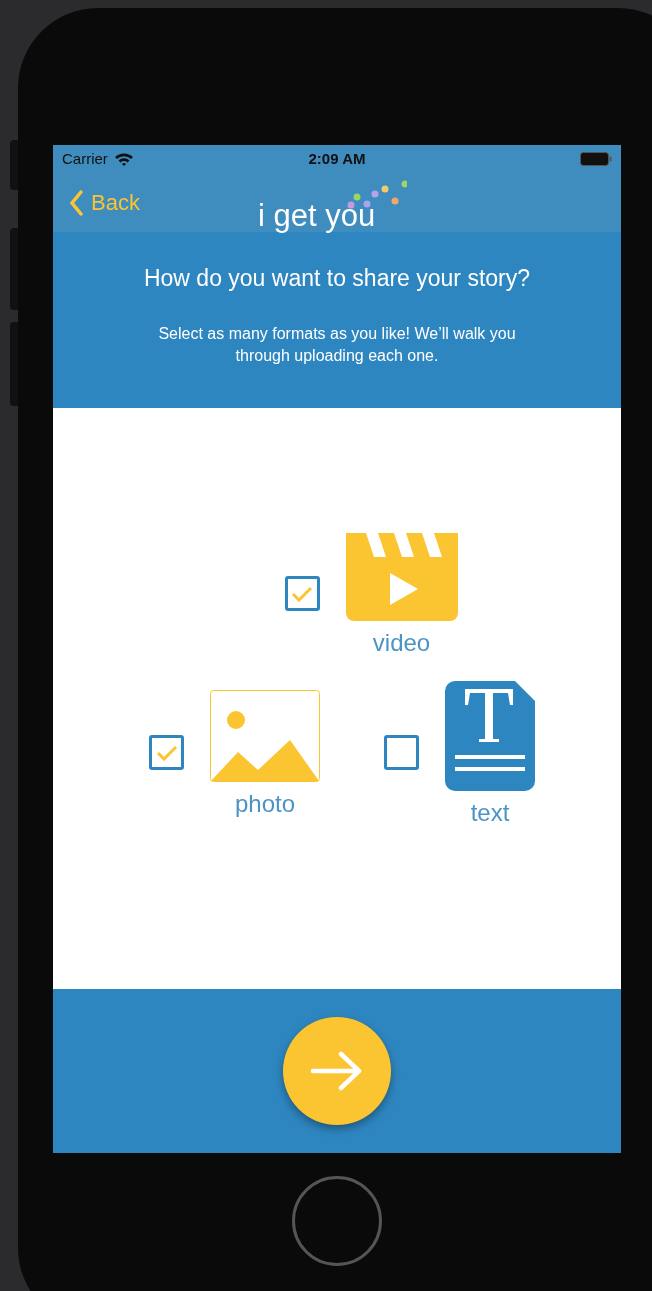  Describe the element at coordinates (490, 812) in the screenshot. I see `format-label: text` at that location.